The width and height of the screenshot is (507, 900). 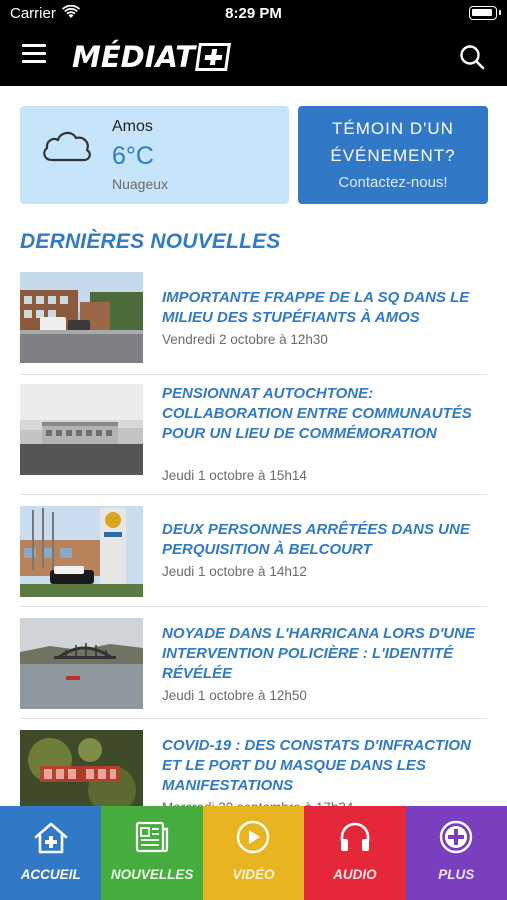 What do you see at coordinates (234, 475) in the screenshot?
I see `news-date: Jeudi 1 octobre à 15h14` at bounding box center [234, 475].